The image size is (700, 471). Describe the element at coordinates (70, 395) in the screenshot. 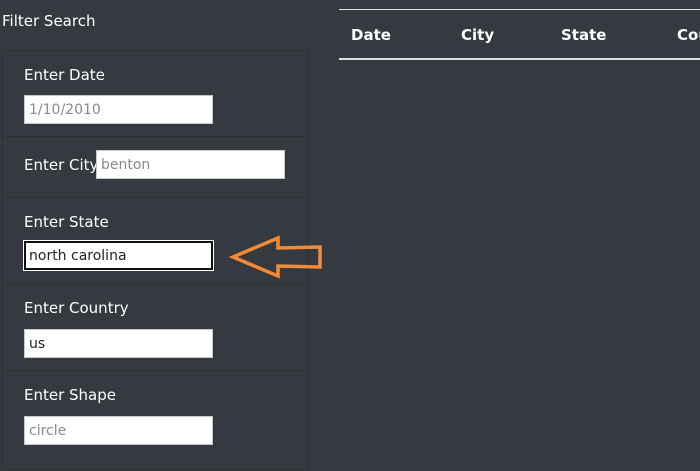

I see `shape-label: Enter Shape` at that location.